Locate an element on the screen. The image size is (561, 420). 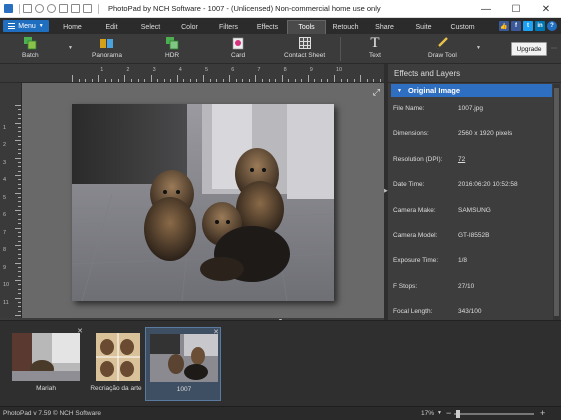
ruler-number: 8 is located at coordinates (285, 70).